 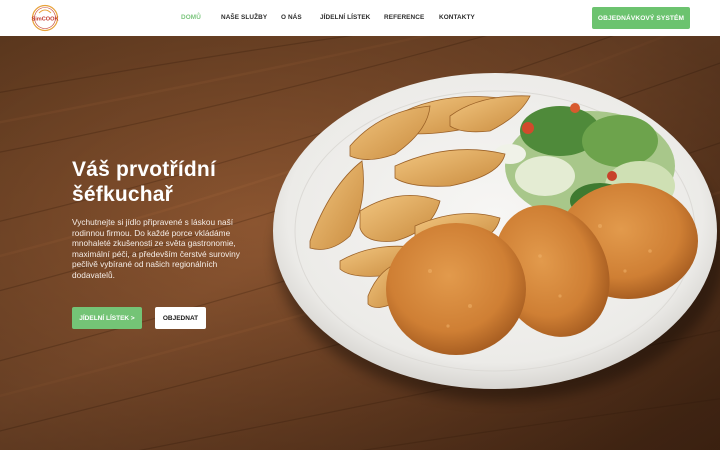 I want to click on nav-item-references: REFERENCE, so click(x=404, y=17).